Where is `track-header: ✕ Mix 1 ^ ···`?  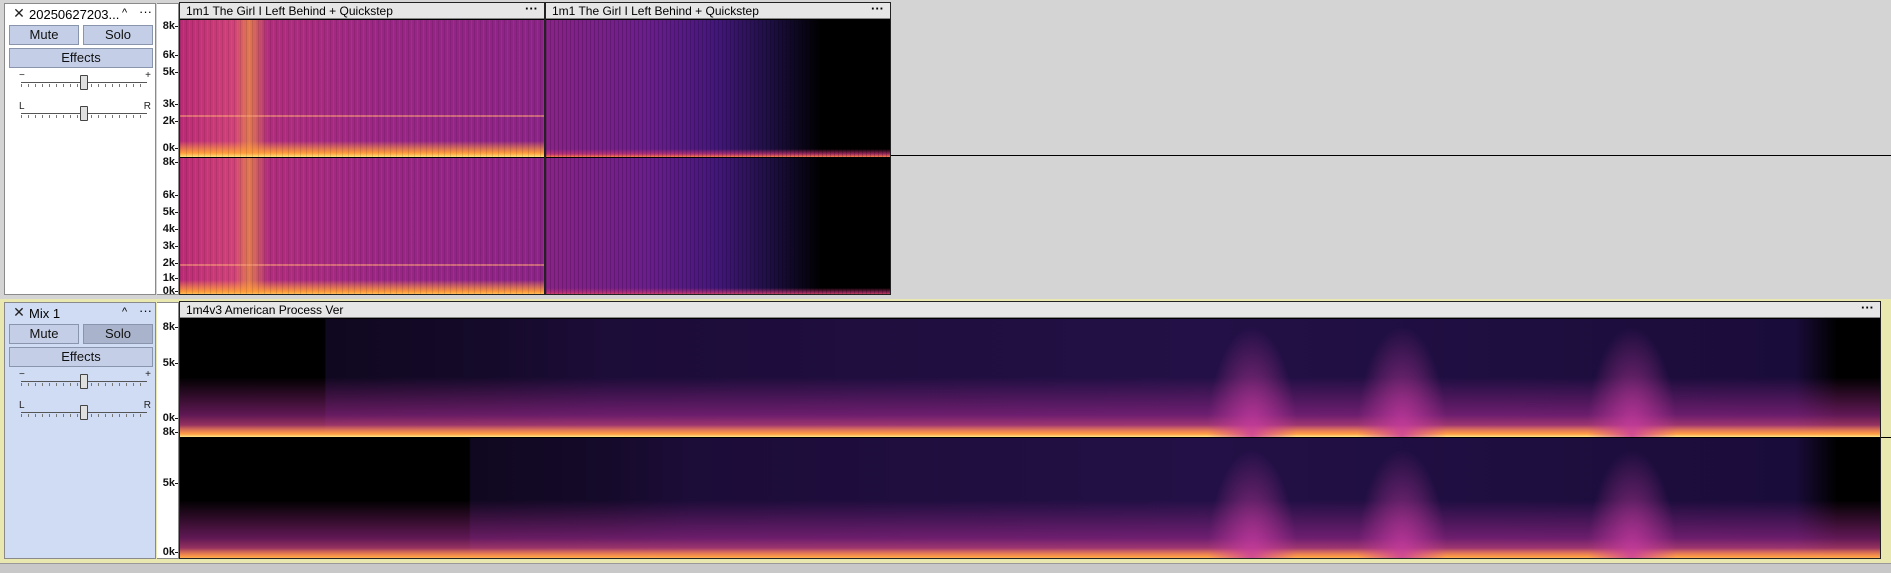 track-header: ✕ Mix 1 ^ ··· is located at coordinates (80, 313).